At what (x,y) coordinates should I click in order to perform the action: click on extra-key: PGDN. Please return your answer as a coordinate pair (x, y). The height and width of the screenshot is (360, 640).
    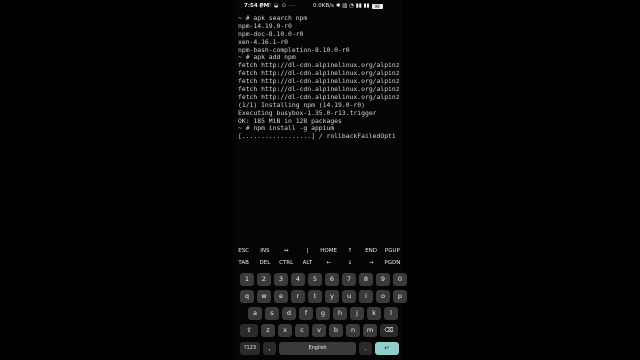
    Looking at the image, I should click on (392, 263).